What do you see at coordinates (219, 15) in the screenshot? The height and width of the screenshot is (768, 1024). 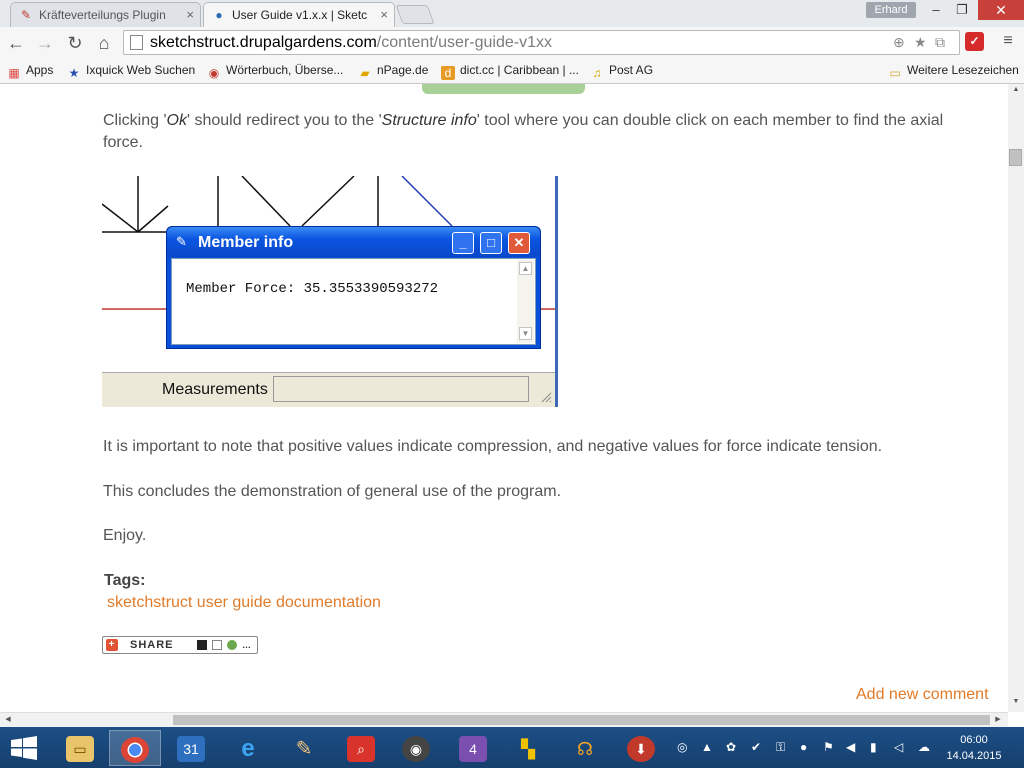 I see `drupal-icon: ●` at bounding box center [219, 15].